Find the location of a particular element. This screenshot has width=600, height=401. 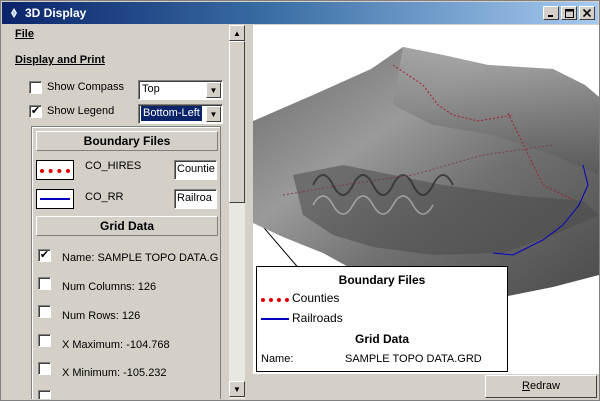

legend-railroads-line is located at coordinates (275, 319).